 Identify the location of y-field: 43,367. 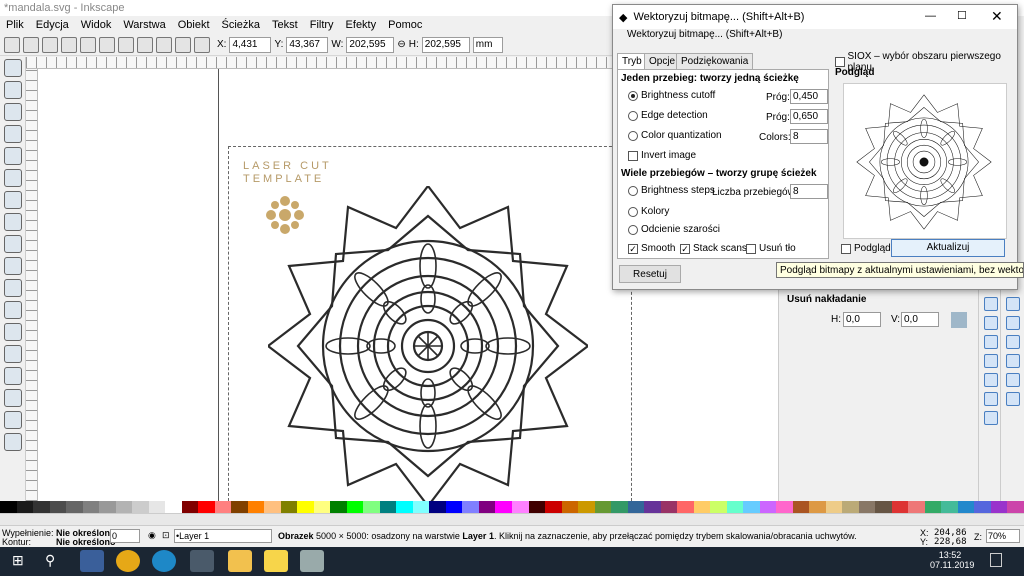
(307, 44).